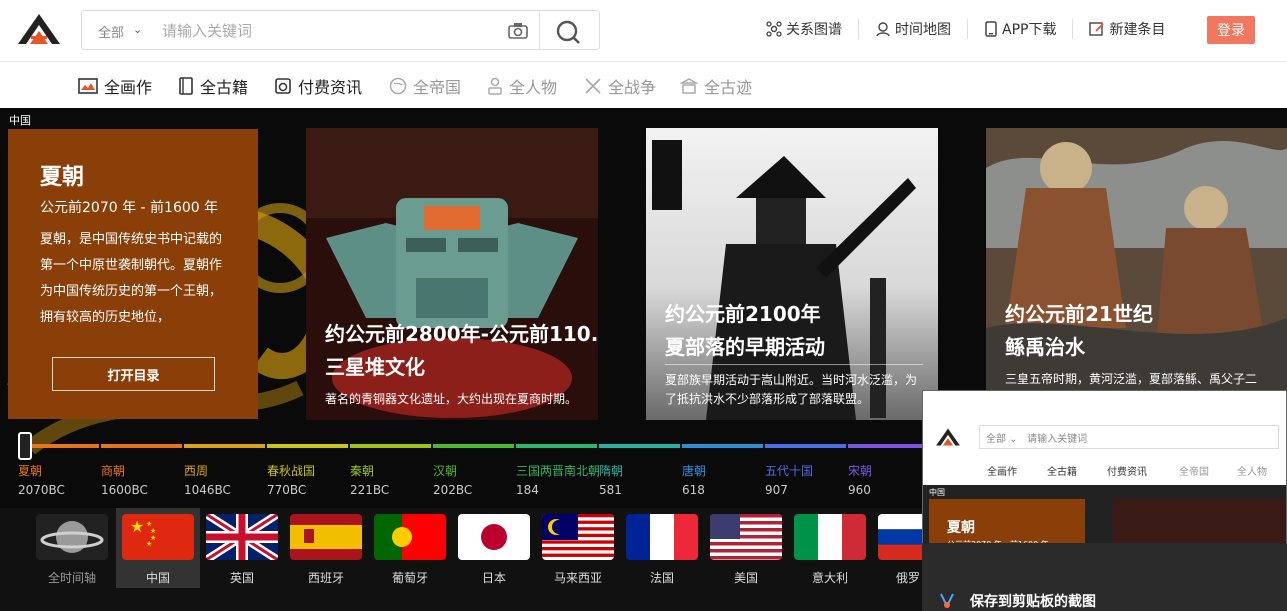  Describe the element at coordinates (332, 31) in the screenshot. I see `search-input` at that location.